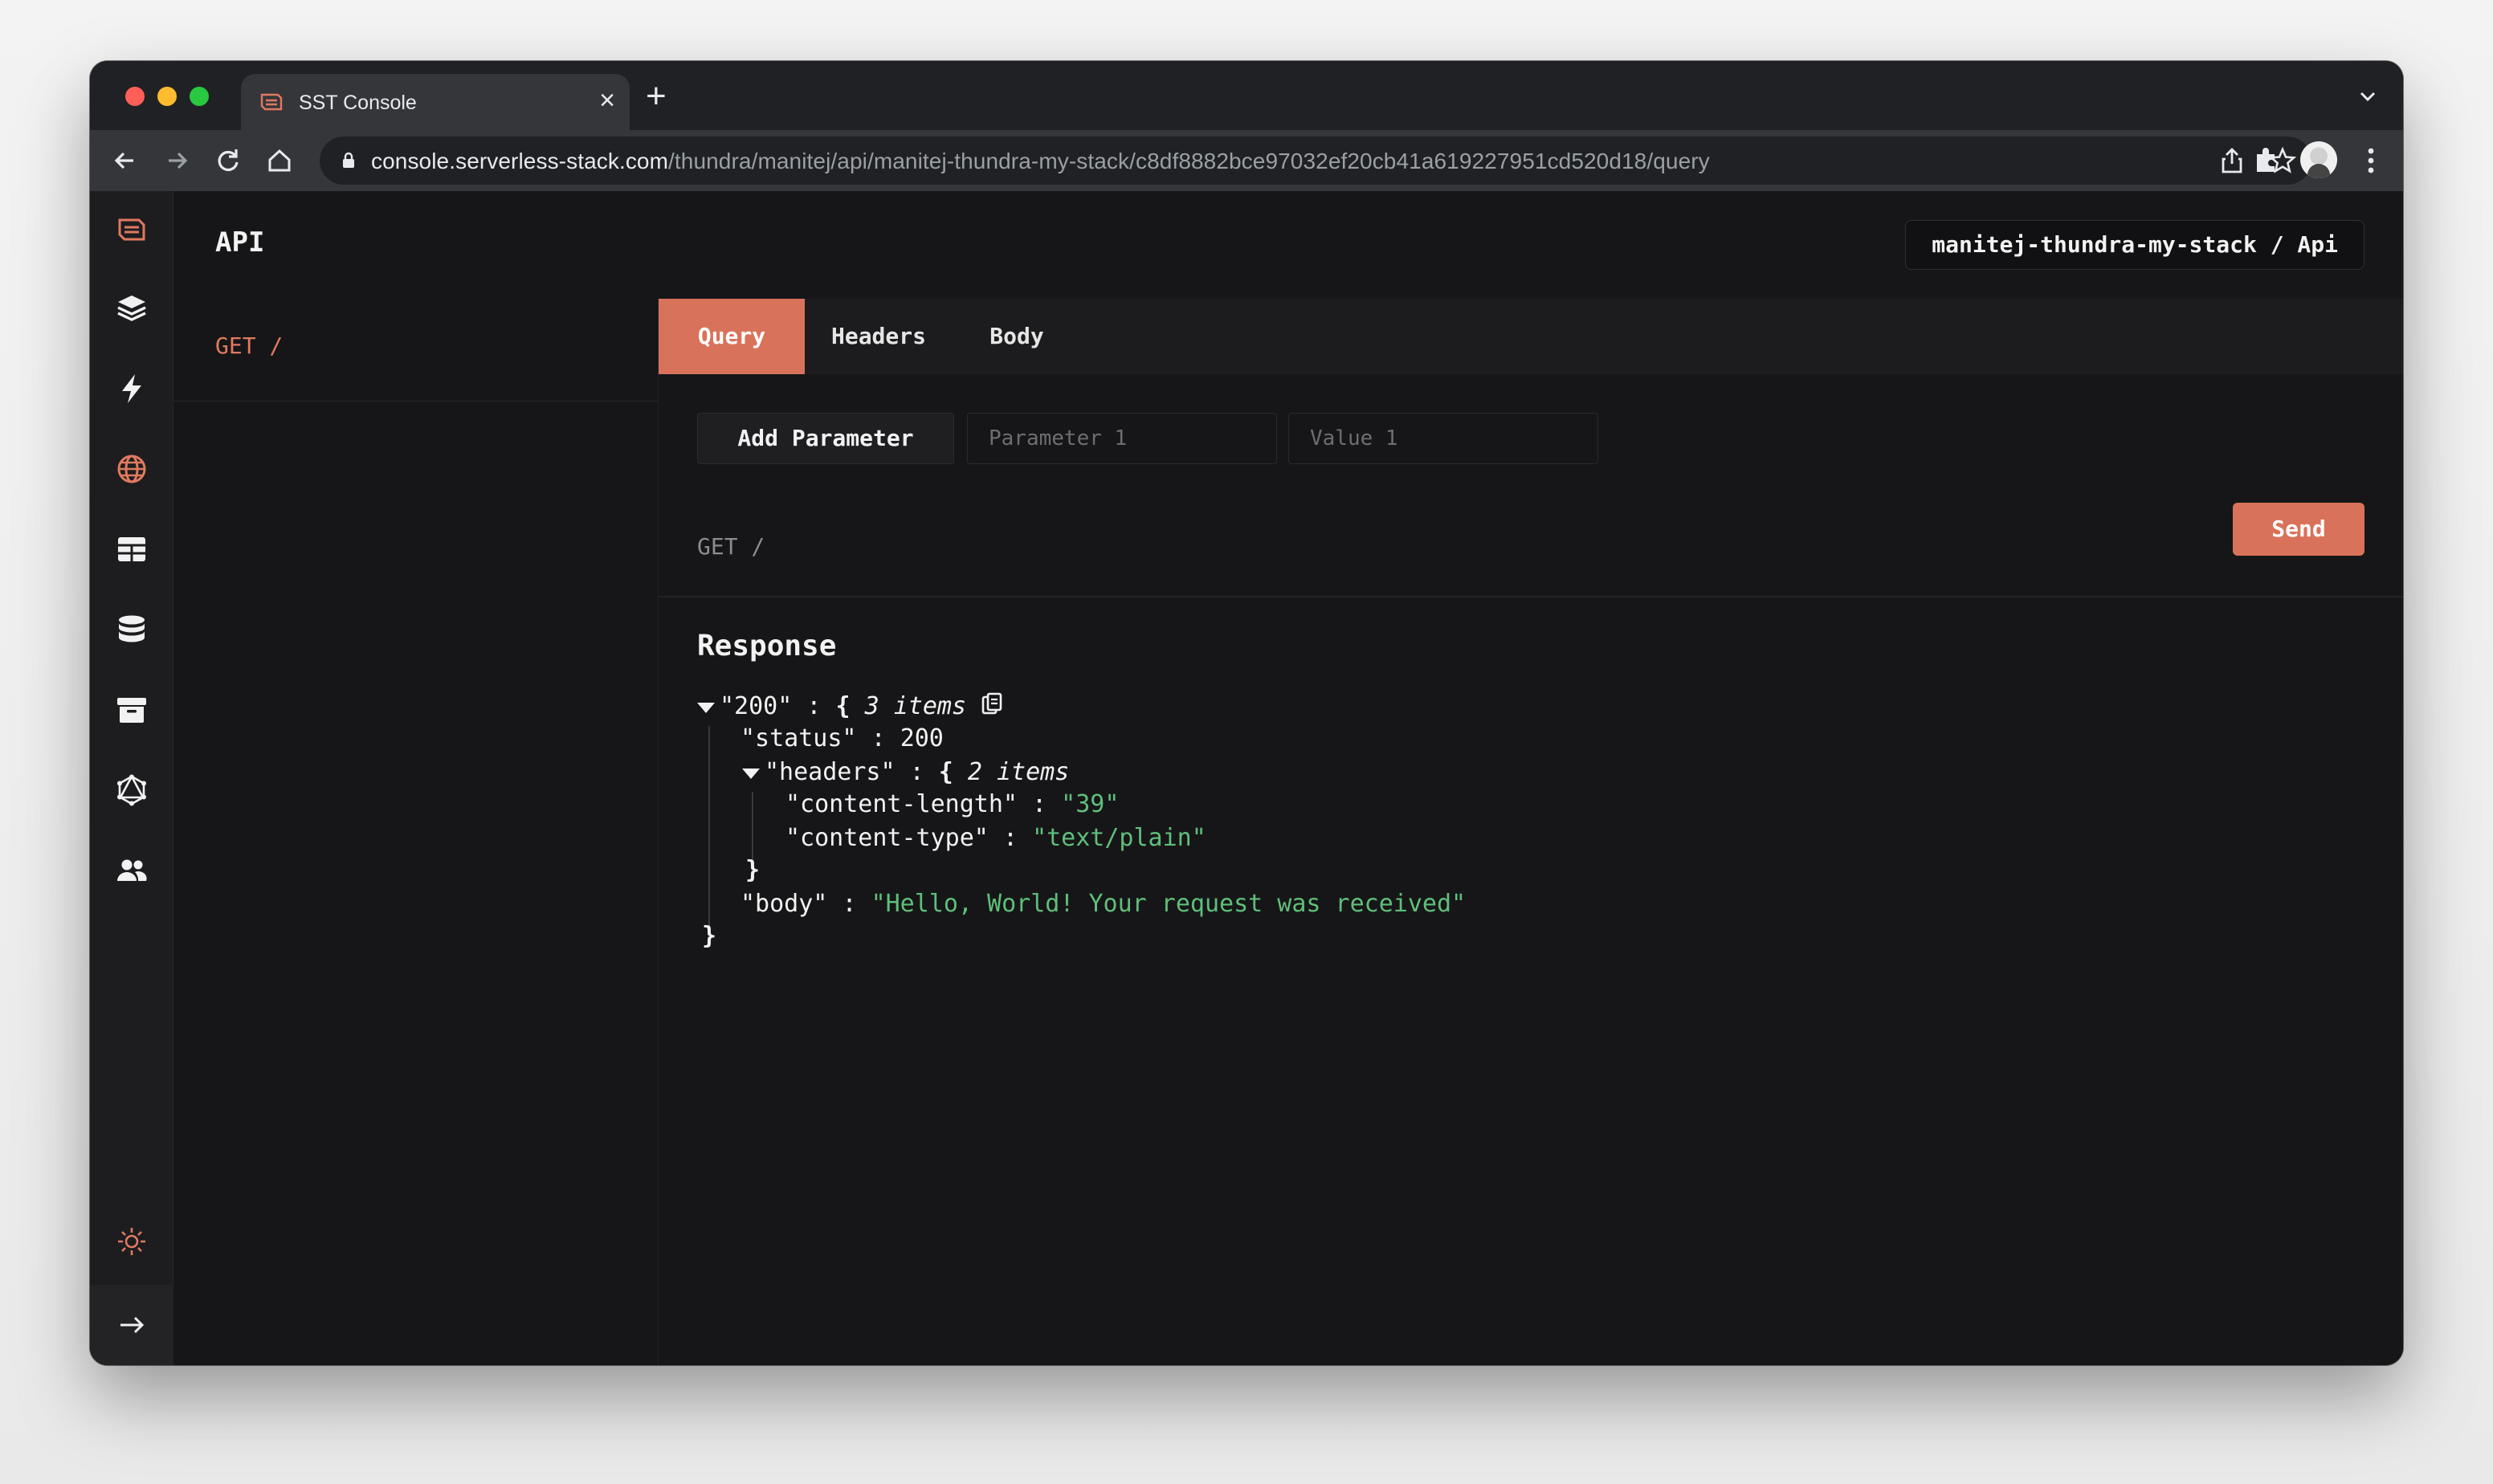 This screenshot has width=2493, height=1484. I want to click on close-tab-icon: ×, so click(607, 100).